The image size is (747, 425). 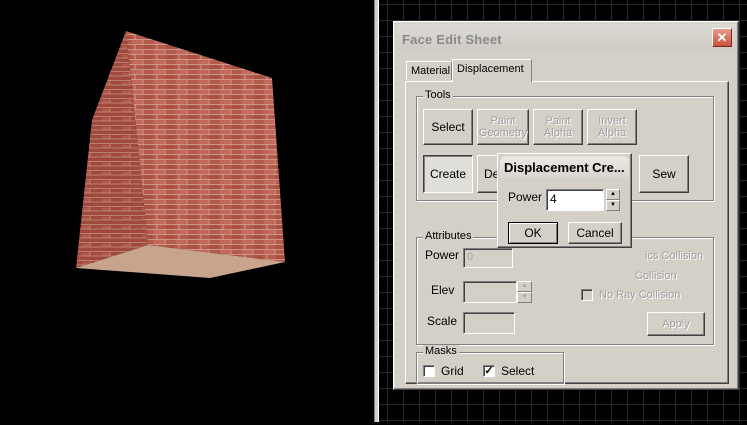 What do you see at coordinates (575, 200) in the screenshot?
I see `dialog-power-input: 4` at bounding box center [575, 200].